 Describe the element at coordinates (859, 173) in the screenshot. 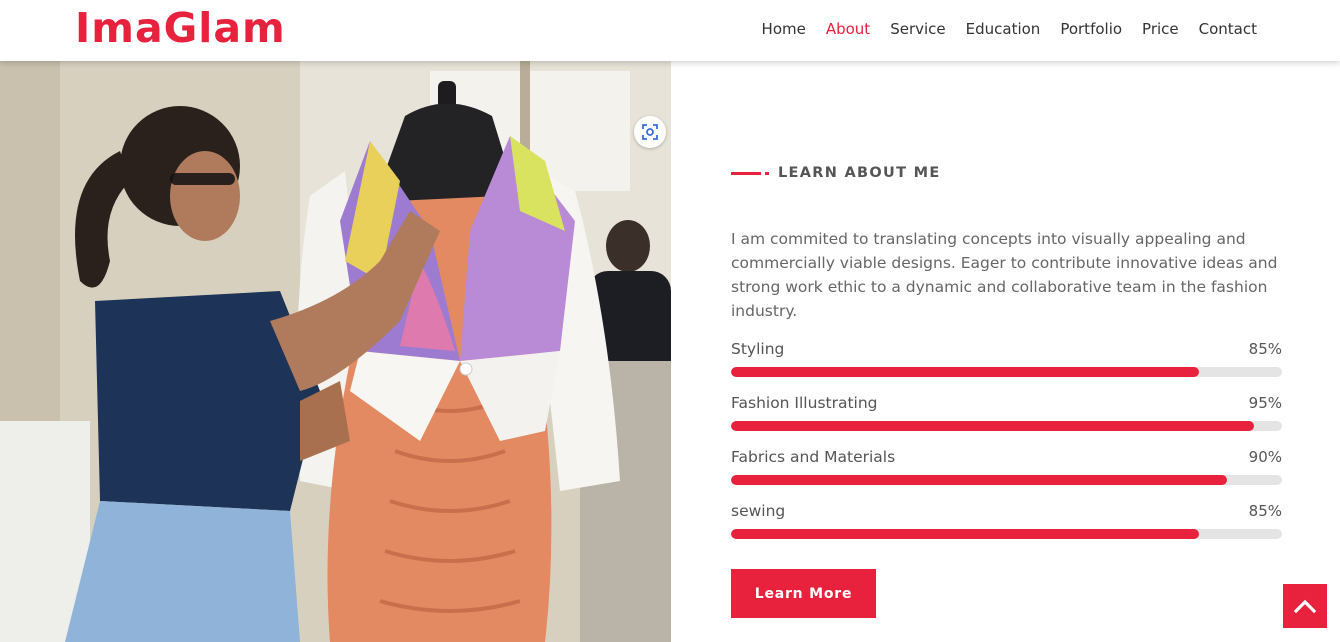

I see `eyebrow-text: LEARN ABOUT ME` at that location.